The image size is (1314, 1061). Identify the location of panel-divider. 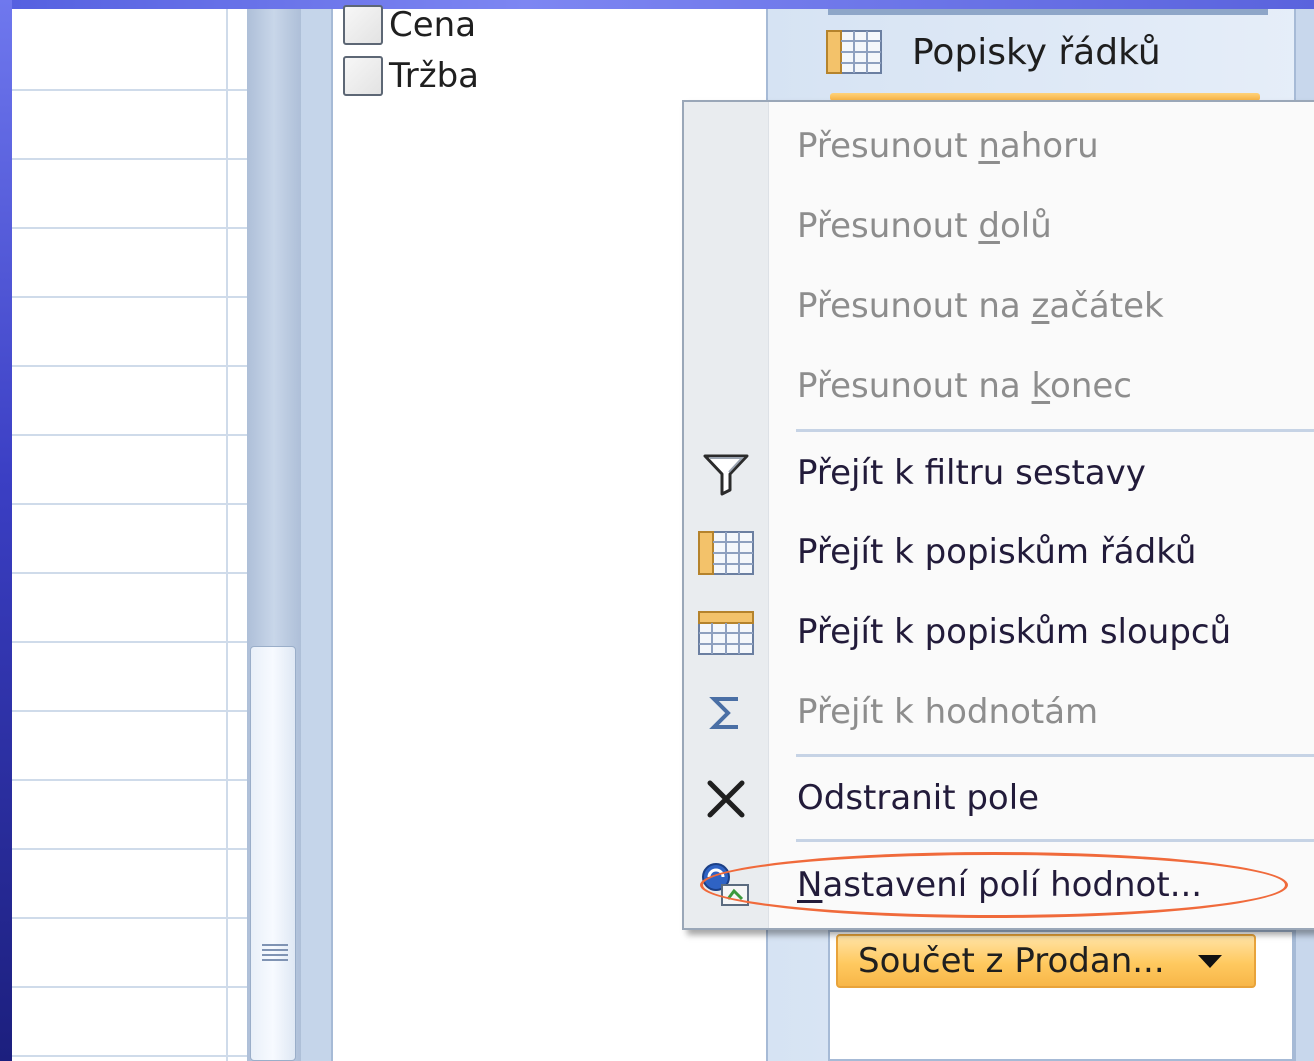
(316, 535).